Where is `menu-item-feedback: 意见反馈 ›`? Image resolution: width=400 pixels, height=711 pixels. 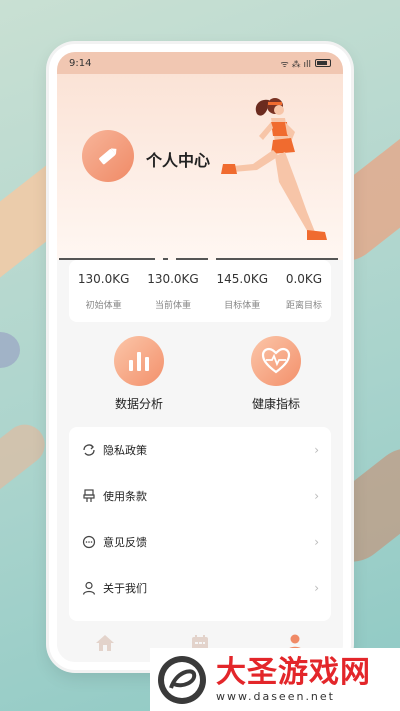
menu-item-feedback: 意见反馈 › is located at coordinates (200, 542).